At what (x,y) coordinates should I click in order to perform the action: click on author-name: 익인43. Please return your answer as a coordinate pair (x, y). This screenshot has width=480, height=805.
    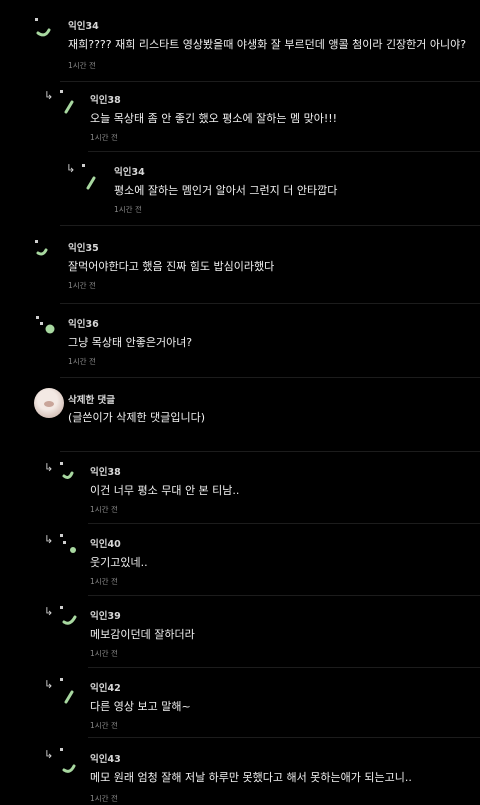
    Looking at the image, I should click on (105, 758).